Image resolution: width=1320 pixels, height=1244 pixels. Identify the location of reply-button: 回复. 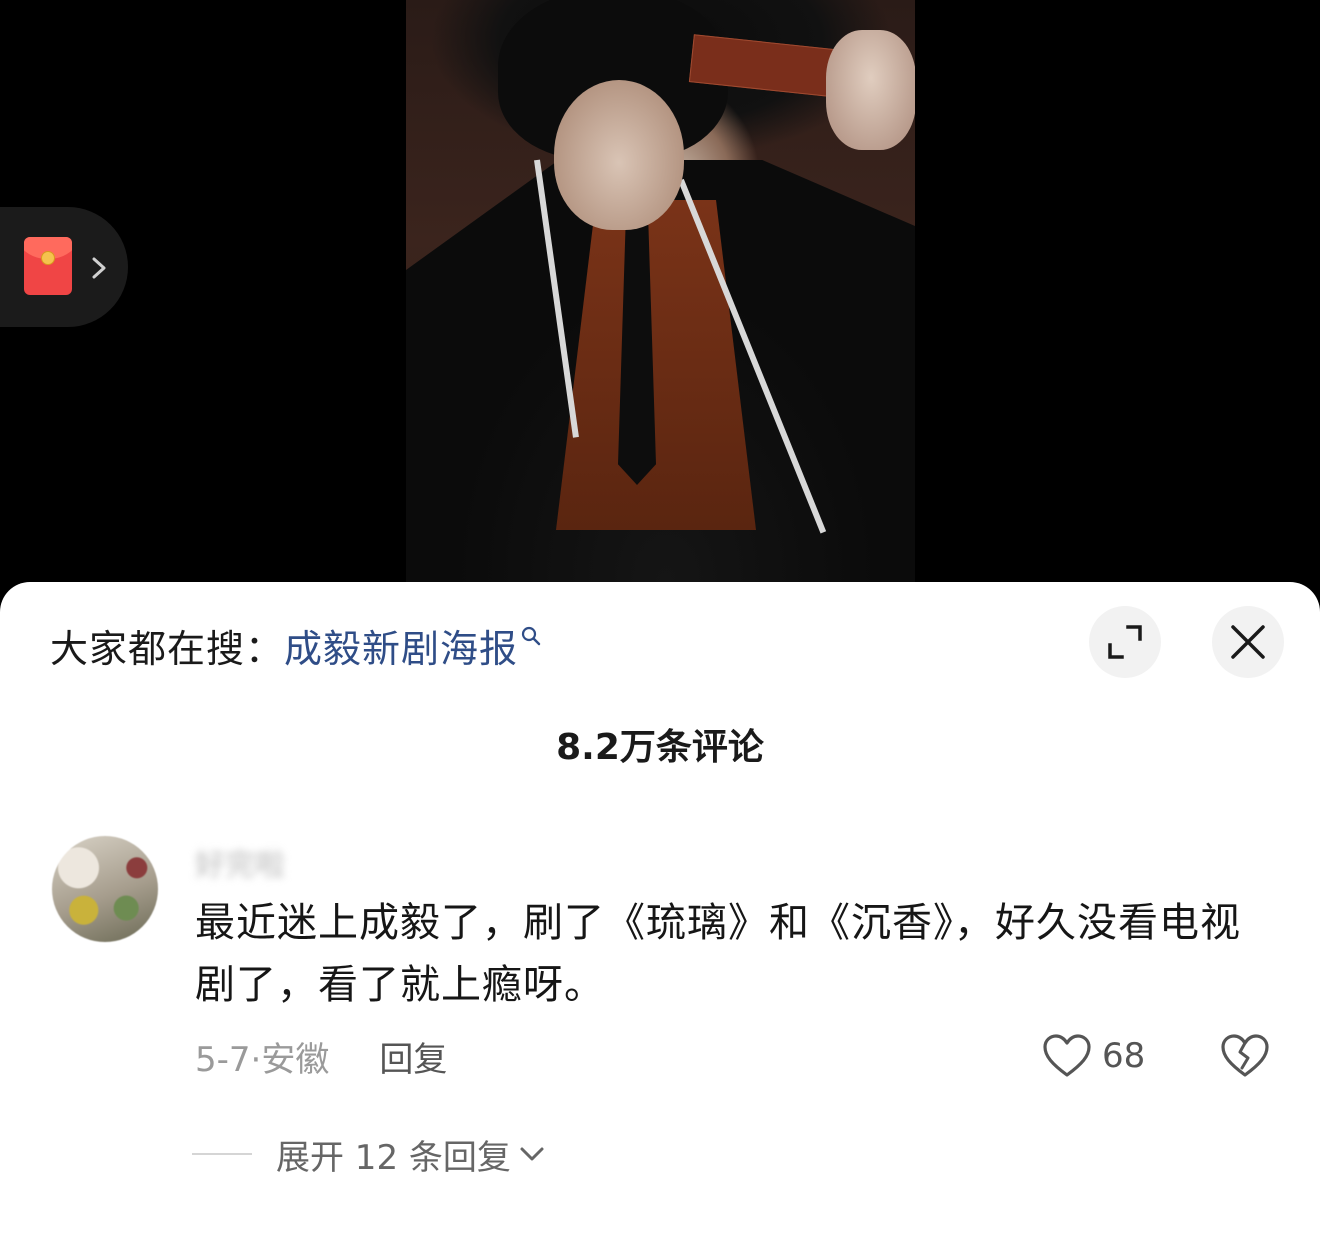
(413, 1056).